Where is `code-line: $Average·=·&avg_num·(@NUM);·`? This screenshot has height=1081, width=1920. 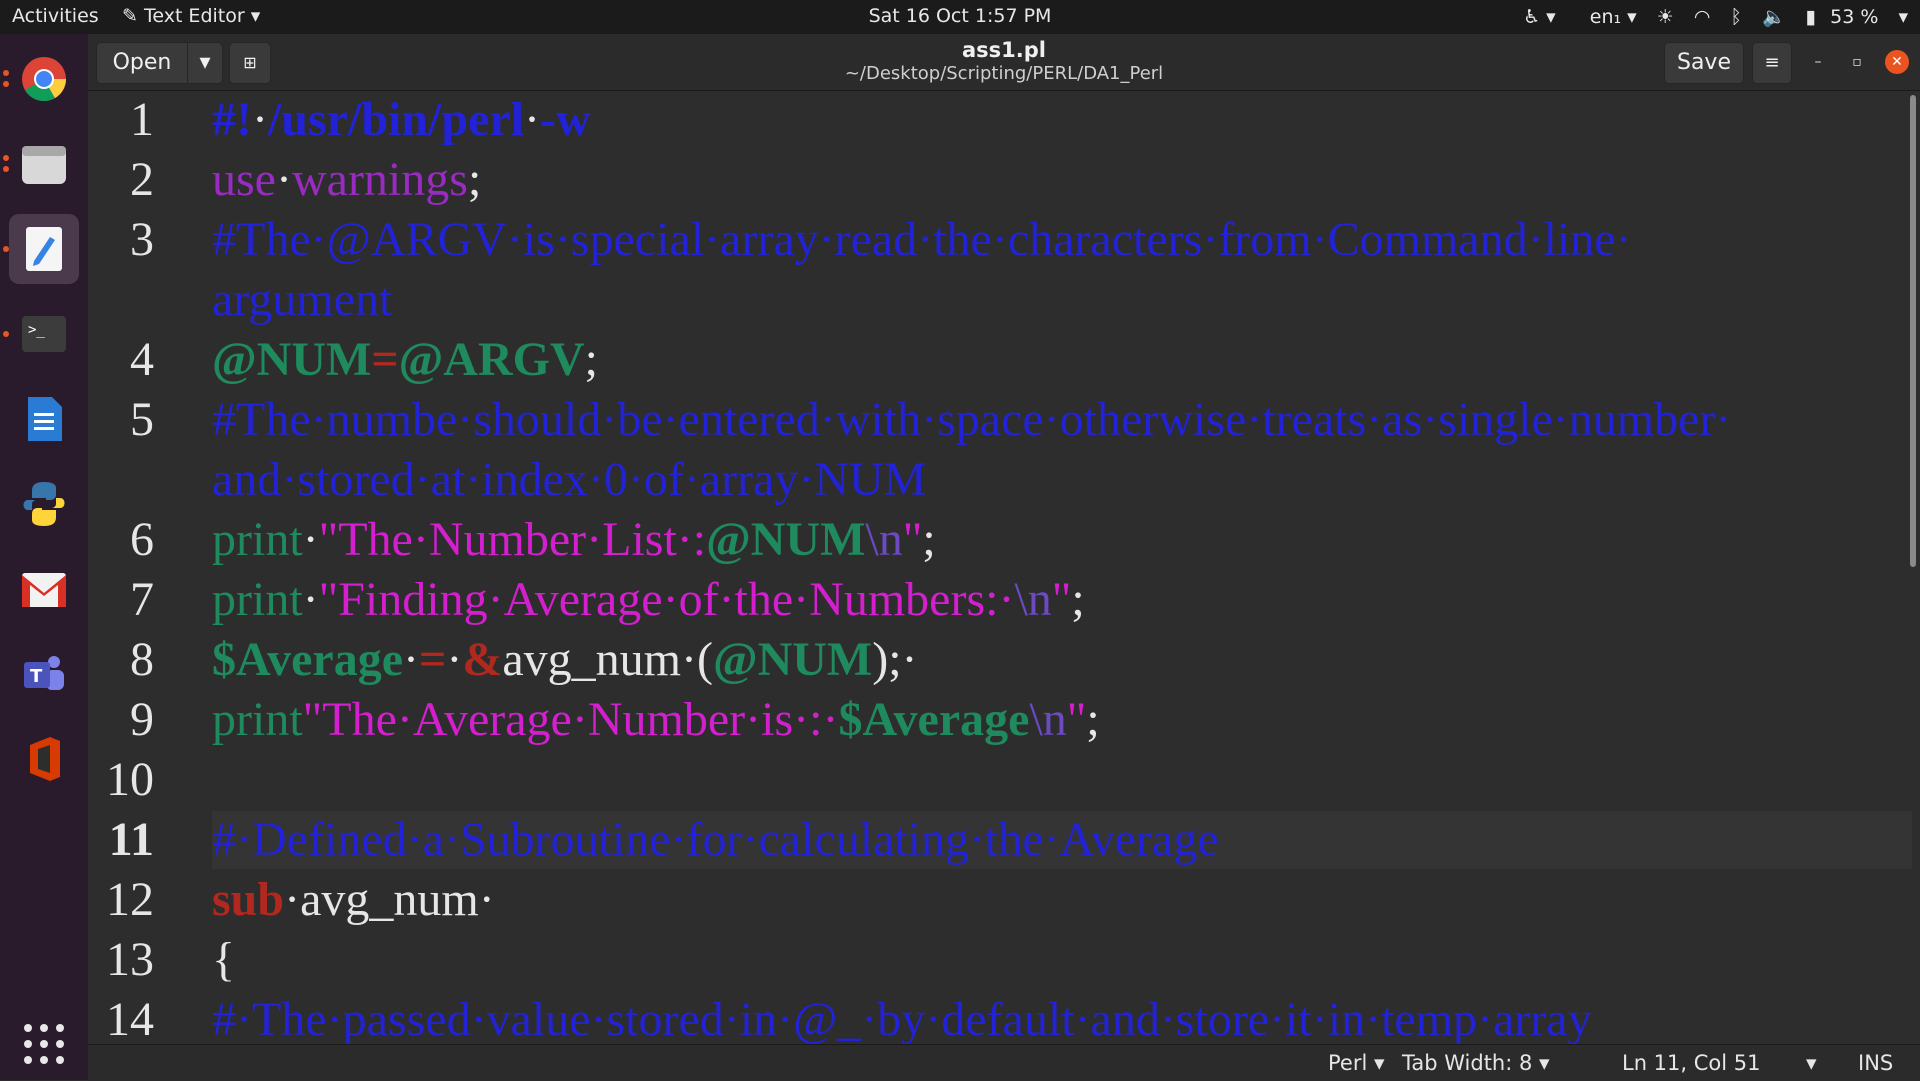 code-line: $Average·=·&avg_num·(@NUM);· is located at coordinates (565, 660).